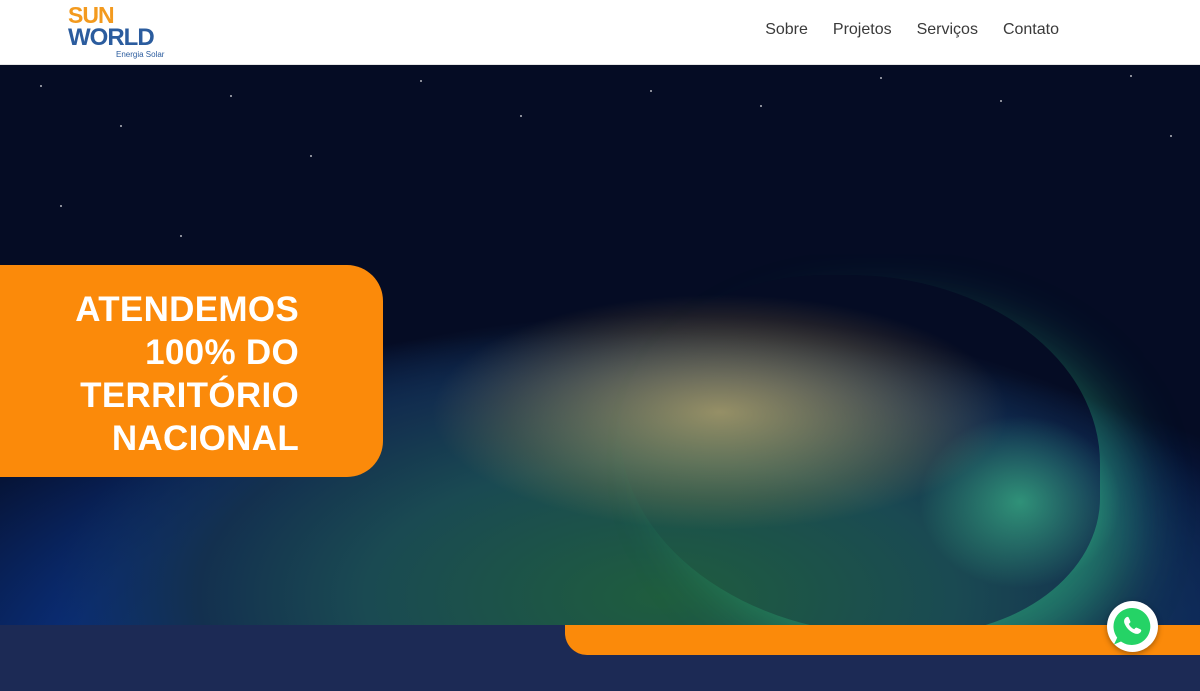  I want to click on nav-item-contato: Contato, so click(1031, 30).